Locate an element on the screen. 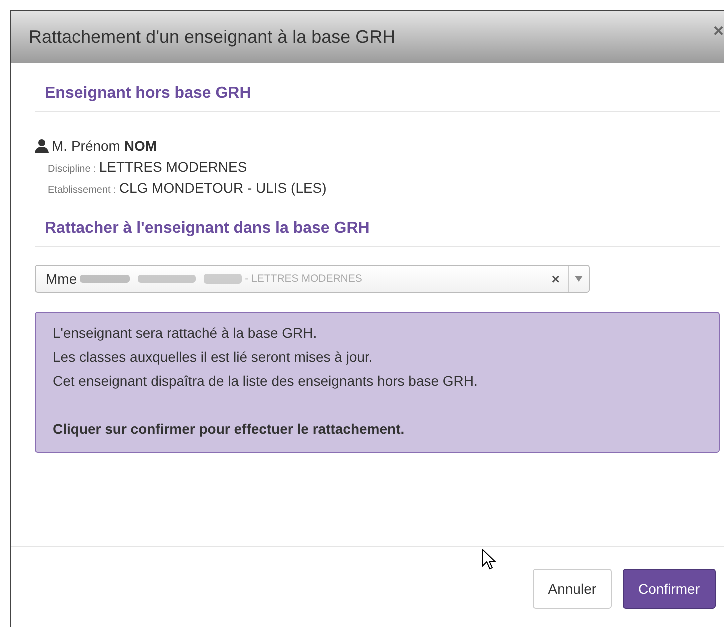 This screenshot has width=724, height=627. clear-button: × is located at coordinates (556, 279).